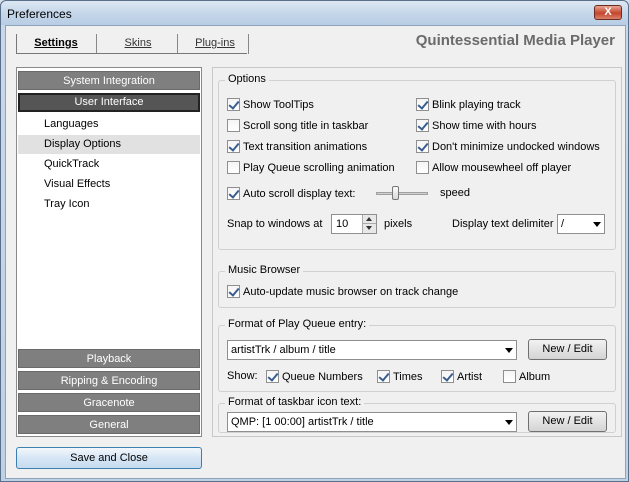 The image size is (629, 482). Describe the element at coordinates (138, 43) in the screenshot. I see `tab-skins: Skins` at that location.